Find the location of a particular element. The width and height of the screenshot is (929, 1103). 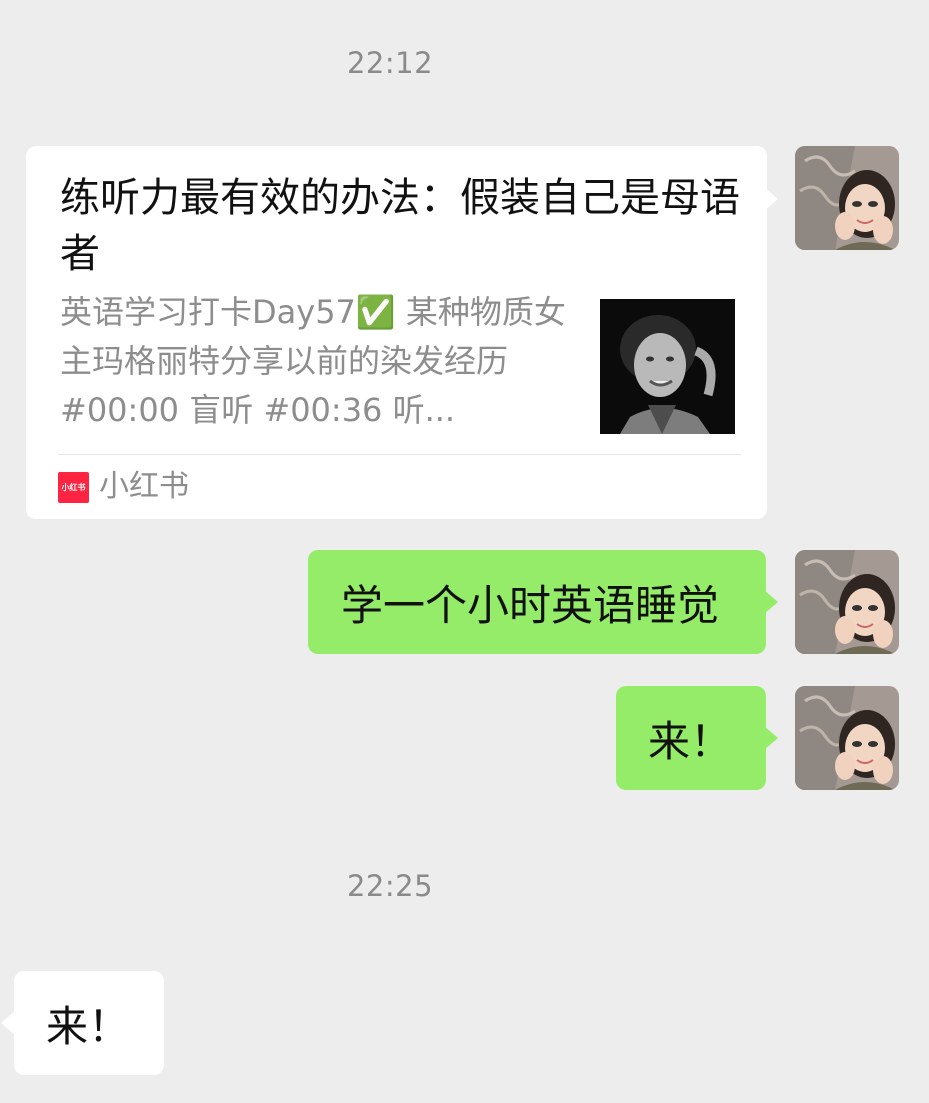

timestamp: 22:25 is located at coordinates (390, 886).